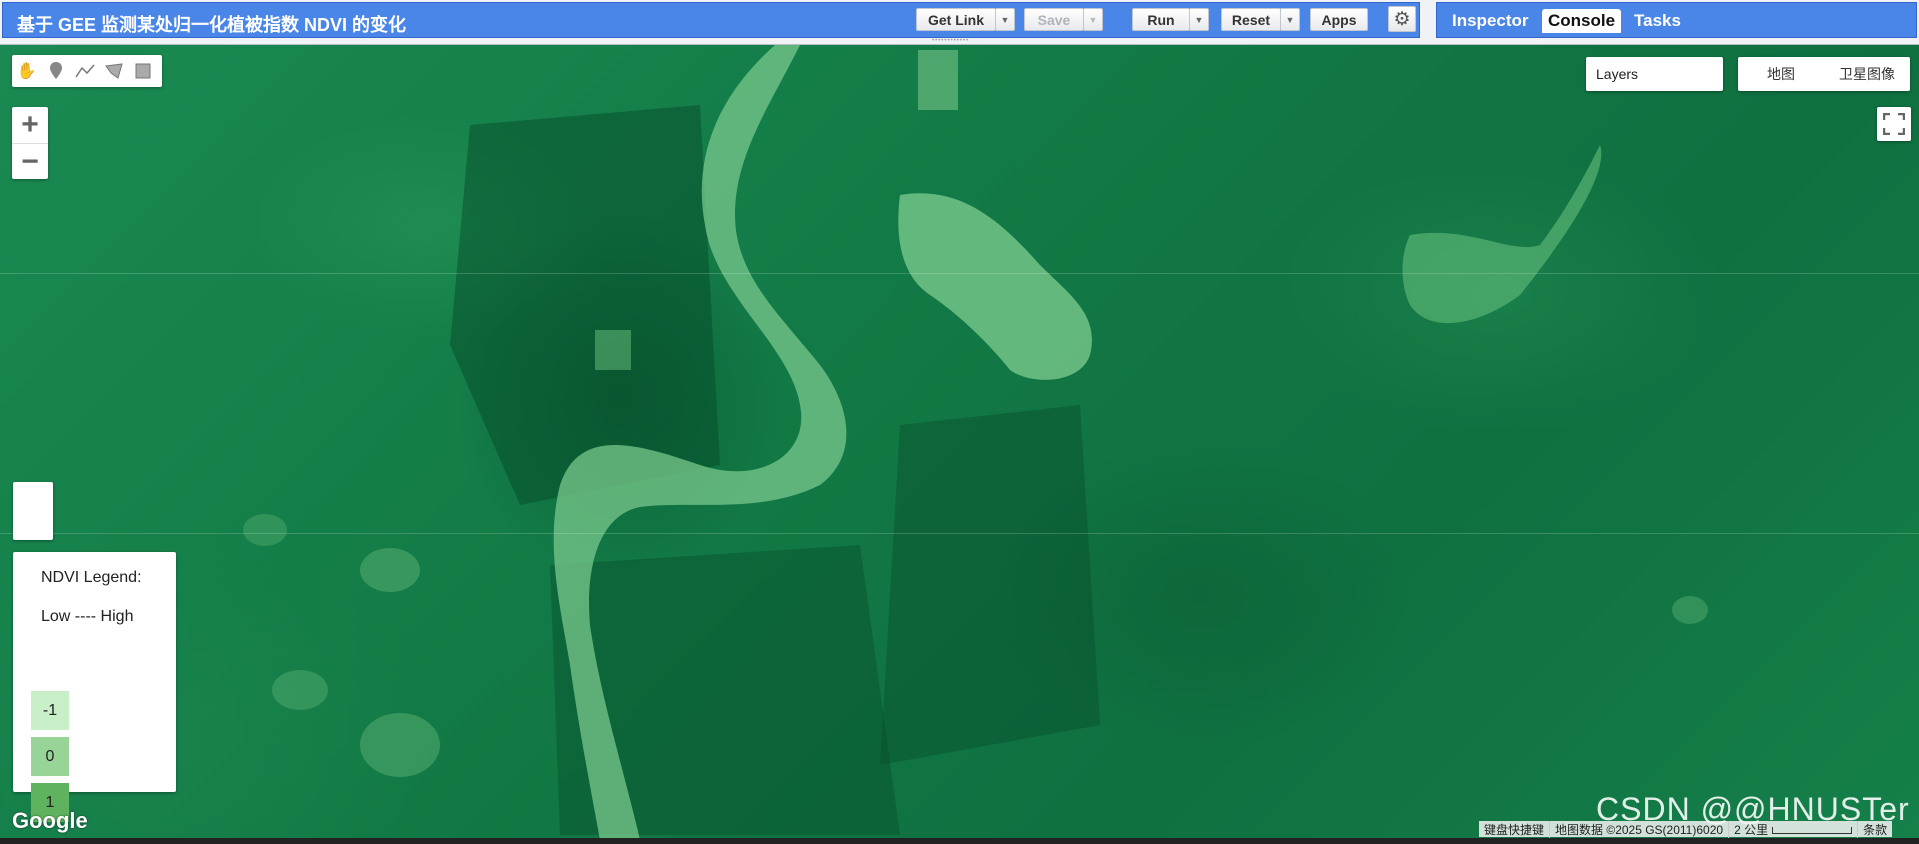 This screenshot has height=844, width=1919. I want to click on ndvi-legend: NDVI Legend: Low ---- High -1 0 1, so click(94, 687).